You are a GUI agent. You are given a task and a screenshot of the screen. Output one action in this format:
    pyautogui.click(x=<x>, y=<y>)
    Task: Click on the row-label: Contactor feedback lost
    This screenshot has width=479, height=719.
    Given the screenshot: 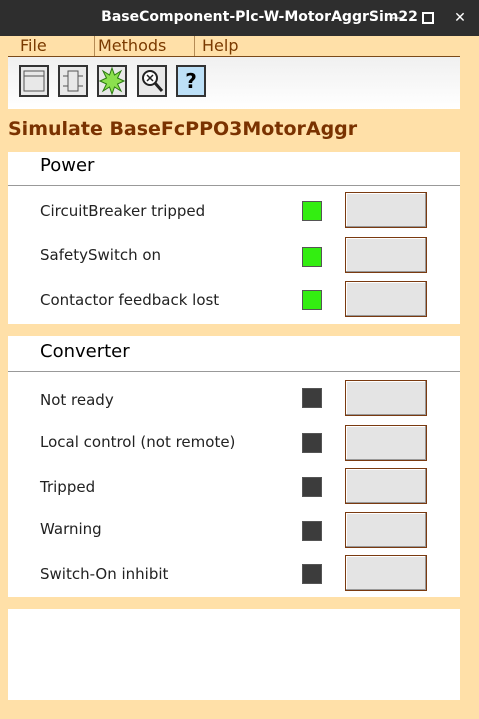 What is the action you would take?
    pyautogui.click(x=130, y=300)
    